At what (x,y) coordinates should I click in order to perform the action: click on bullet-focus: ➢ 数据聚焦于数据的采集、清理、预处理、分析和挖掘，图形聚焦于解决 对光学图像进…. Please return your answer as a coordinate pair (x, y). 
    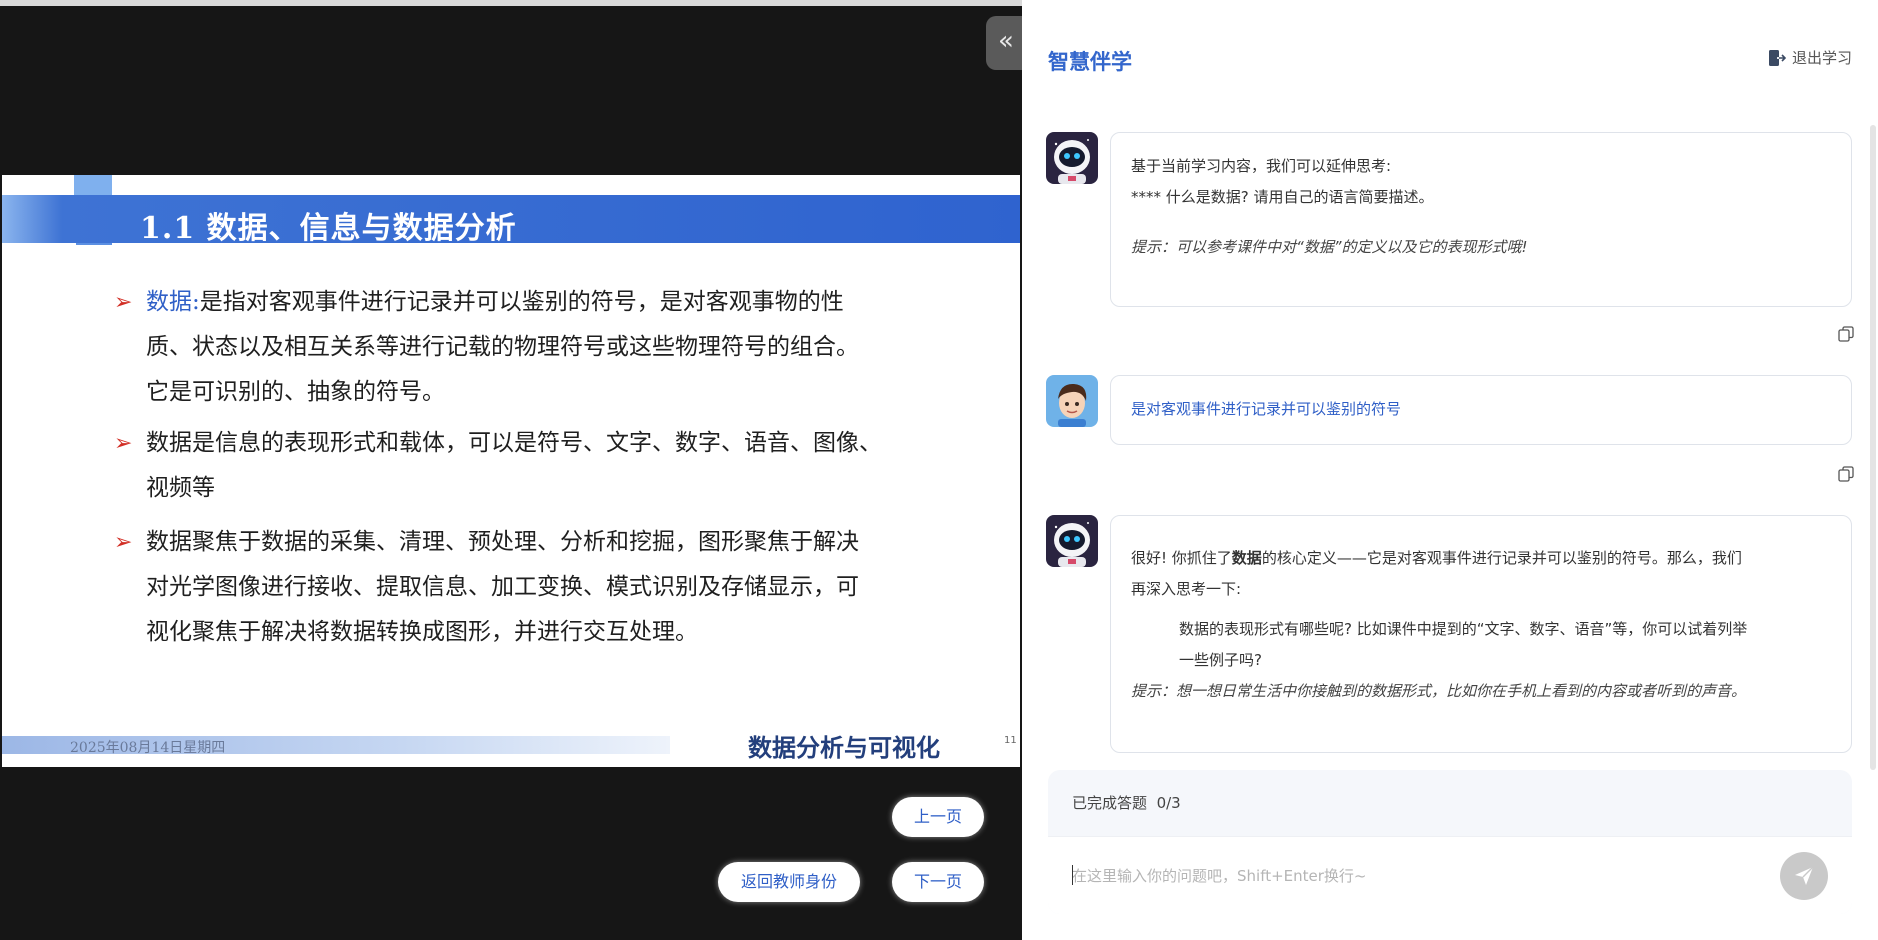
    Looking at the image, I should click on (529, 587).